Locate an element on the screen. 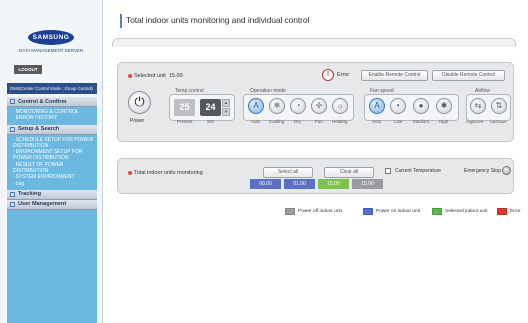 This screenshot has height=323, width=528. select-all-button: Select all is located at coordinates (288, 172).